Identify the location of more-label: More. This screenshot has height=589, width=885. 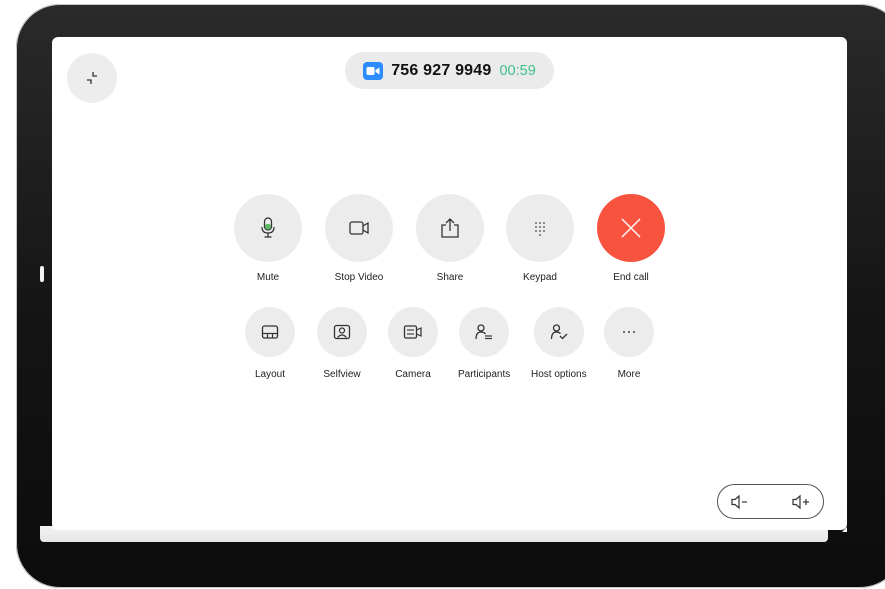
(629, 374).